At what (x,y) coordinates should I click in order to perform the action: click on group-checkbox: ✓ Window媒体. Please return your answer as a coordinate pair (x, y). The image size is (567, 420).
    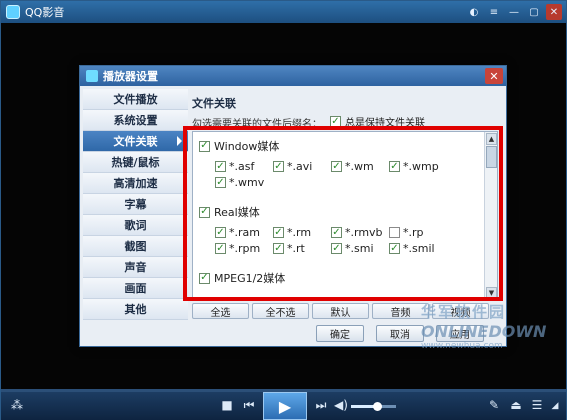
    Looking at the image, I should click on (239, 146).